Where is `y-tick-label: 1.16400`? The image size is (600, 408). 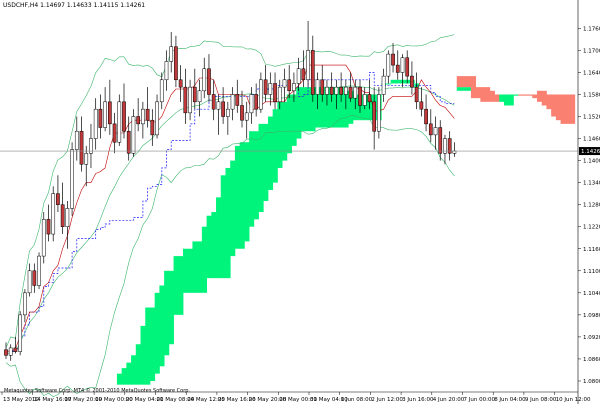
y-tick-label: 1.16400 is located at coordinates (591, 73).